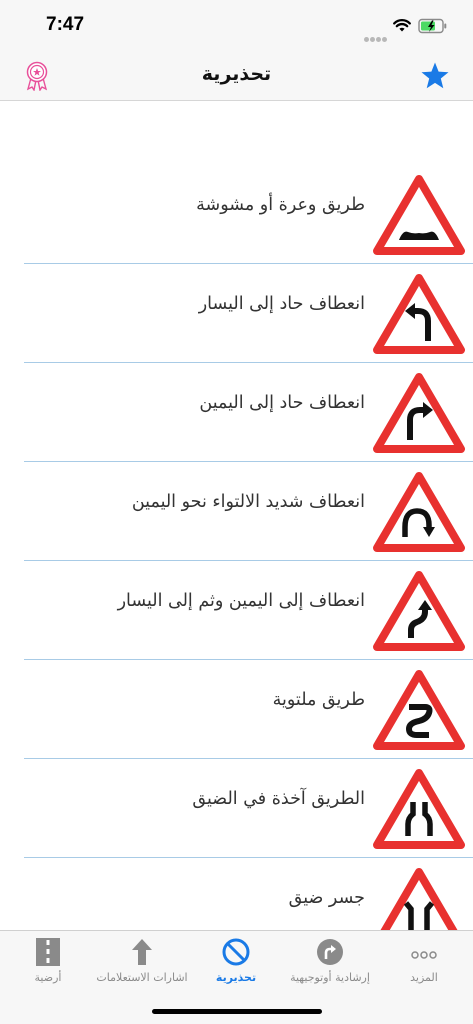 This screenshot has width=473, height=1024. Describe the element at coordinates (65, 24) in the screenshot. I see `status-time: 7:47` at that location.